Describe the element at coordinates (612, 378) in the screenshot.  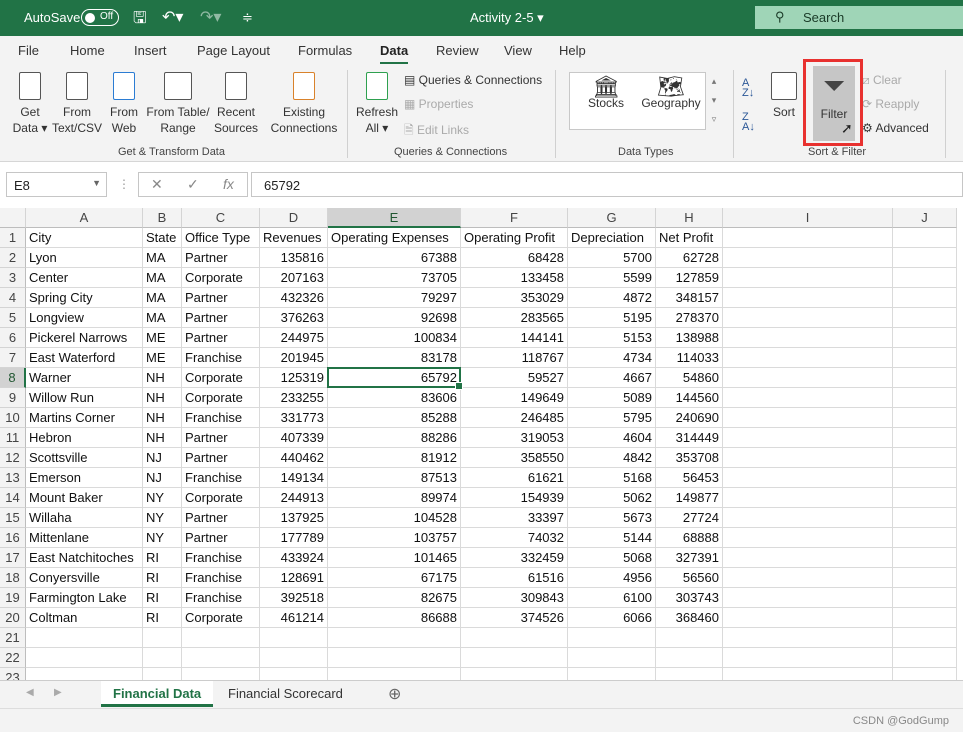
I see `cell: 4667` at that location.